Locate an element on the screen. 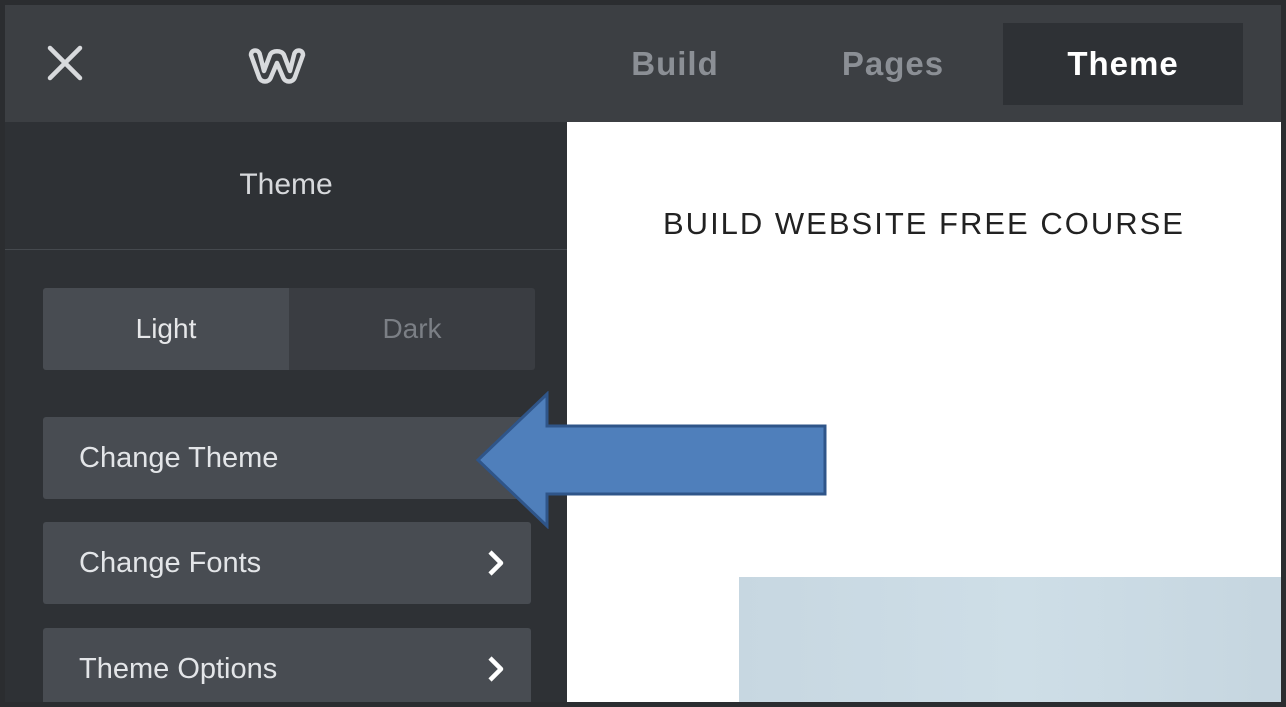  sidebar-title: Theme is located at coordinates (286, 184).